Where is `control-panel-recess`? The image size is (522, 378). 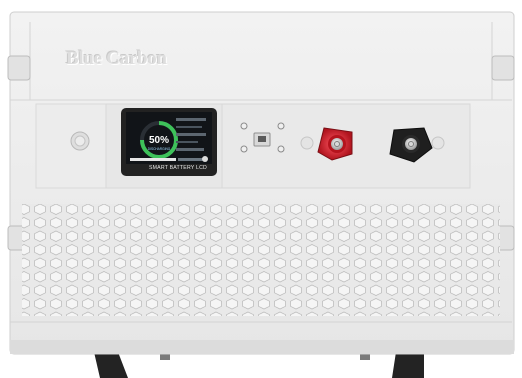 control-panel-recess is located at coordinates (71, 146).